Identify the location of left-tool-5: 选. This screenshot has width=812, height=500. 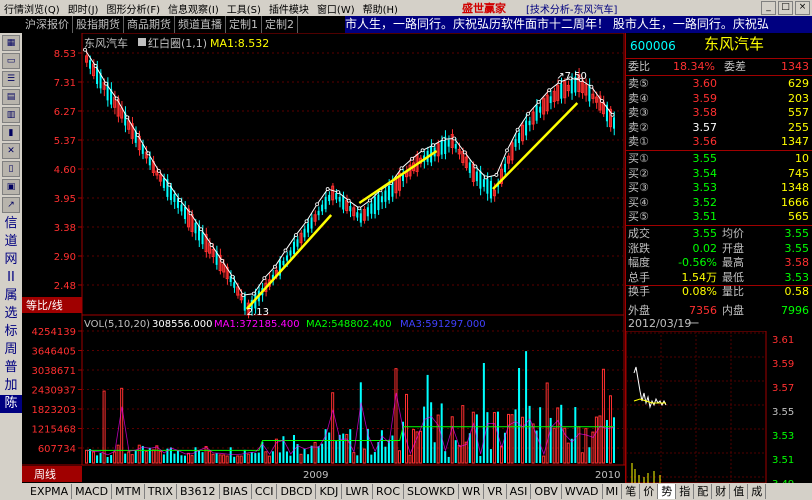
(11, 314).